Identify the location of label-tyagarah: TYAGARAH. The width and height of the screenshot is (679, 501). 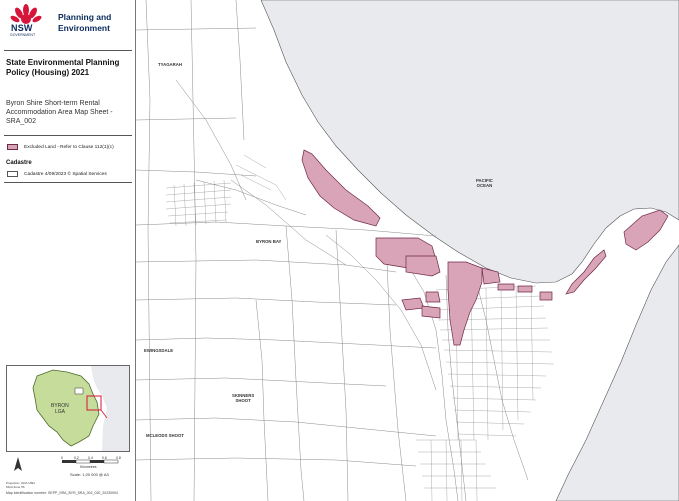
(170, 64).